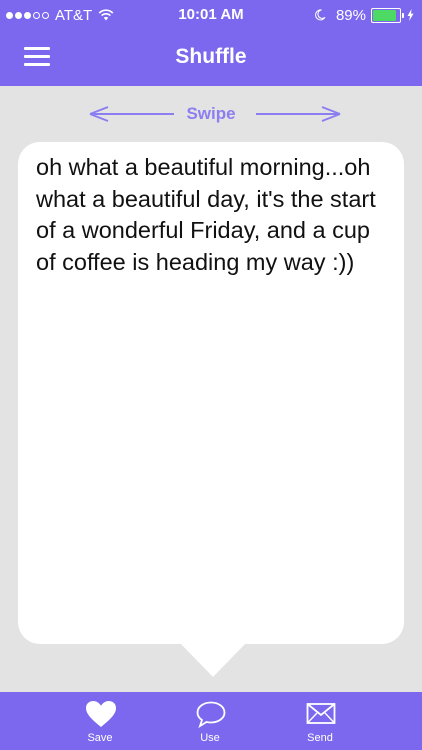 The height and width of the screenshot is (750, 422). I want to click on send-button: Send, so click(320, 721).